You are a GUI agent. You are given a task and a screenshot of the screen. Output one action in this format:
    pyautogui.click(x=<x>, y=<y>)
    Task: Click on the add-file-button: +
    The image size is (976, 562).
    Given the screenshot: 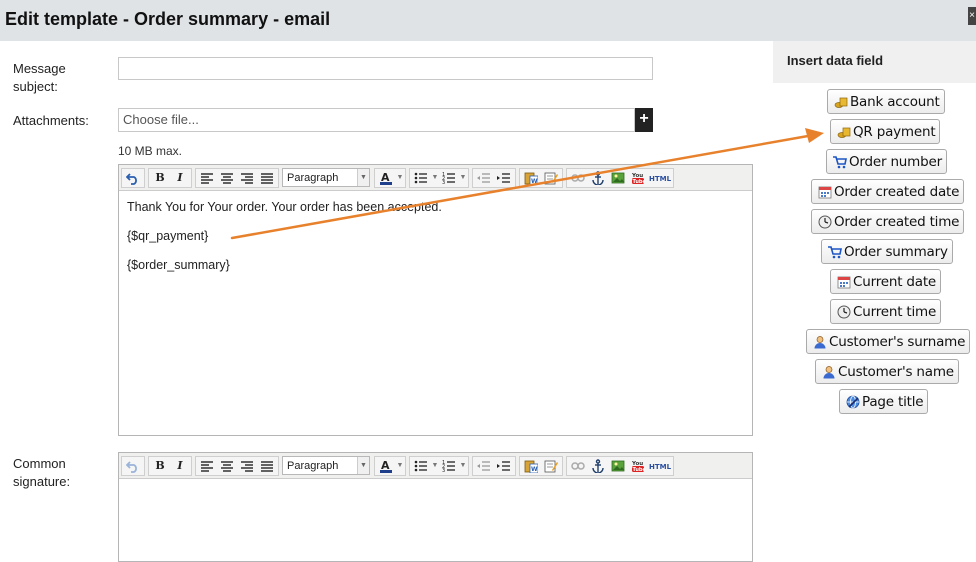 What is the action you would take?
    pyautogui.click(x=644, y=120)
    